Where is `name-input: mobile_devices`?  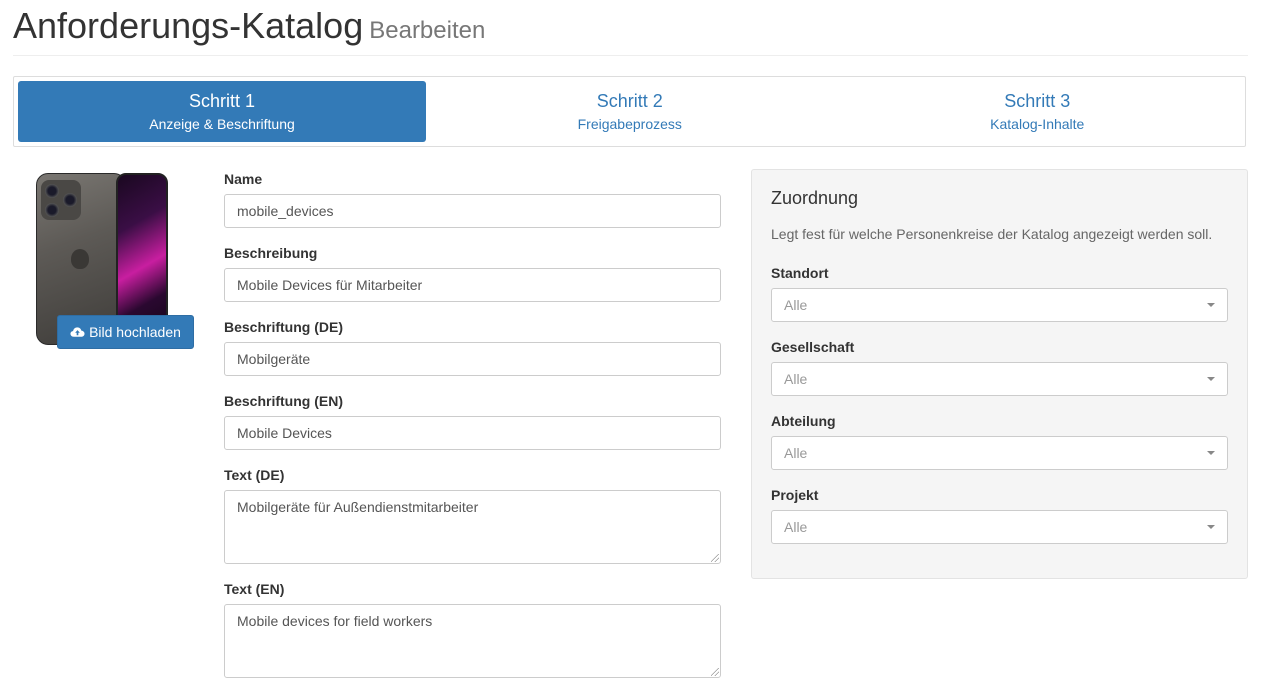
name-input: mobile_devices is located at coordinates (472, 211).